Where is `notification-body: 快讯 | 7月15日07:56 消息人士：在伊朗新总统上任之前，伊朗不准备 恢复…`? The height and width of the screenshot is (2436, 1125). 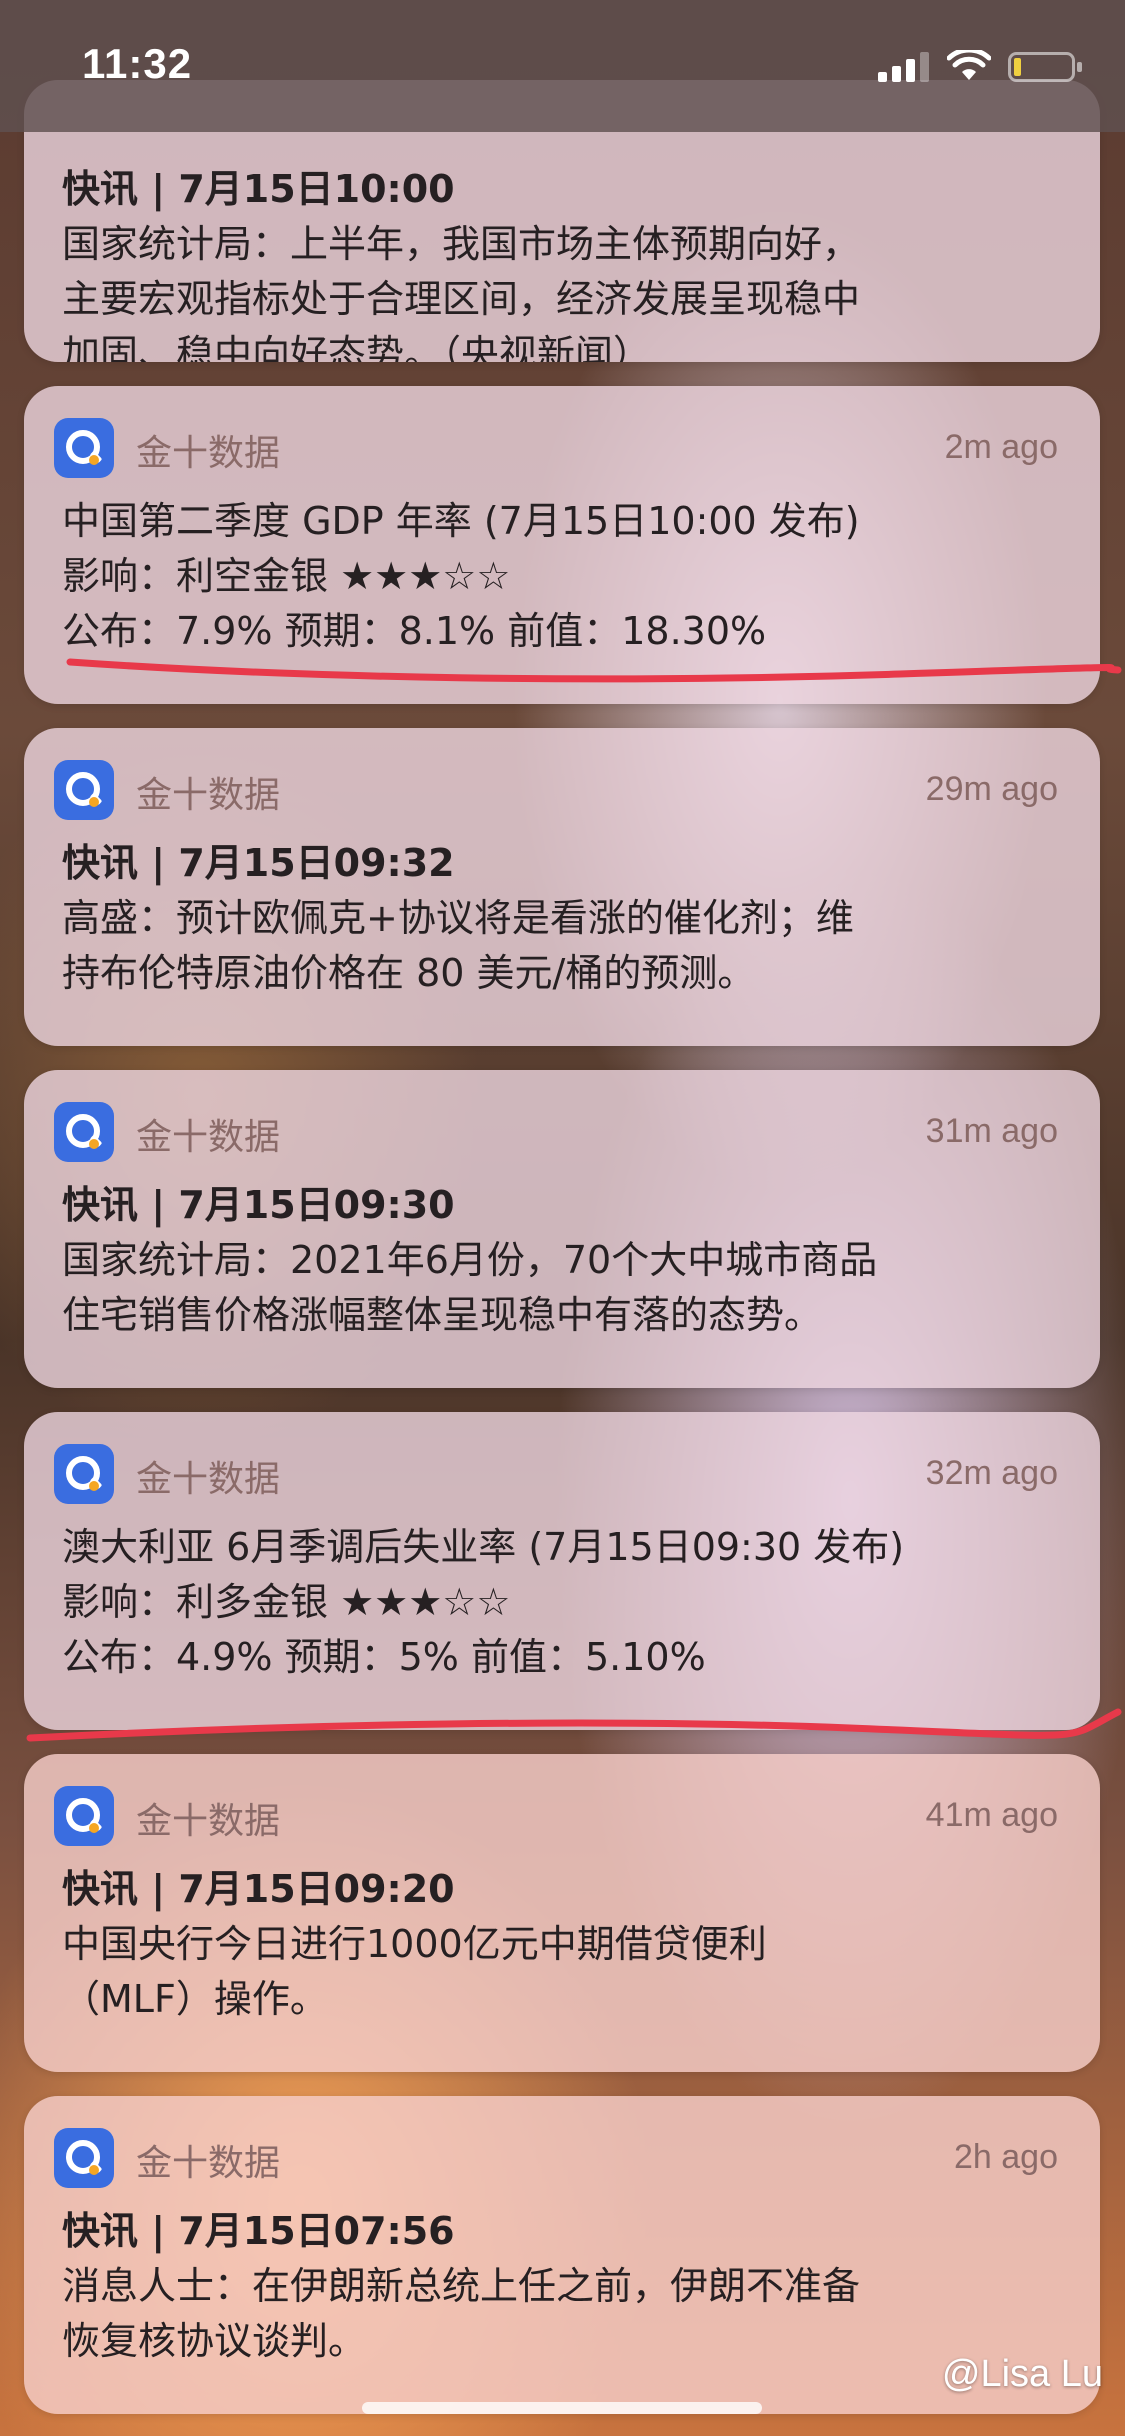
notification-body: 快讯 | 7月15日07:56 消息人士：在伊朗新总统上任之前，伊朗不准备 恢复… is located at coordinates (563, 2286).